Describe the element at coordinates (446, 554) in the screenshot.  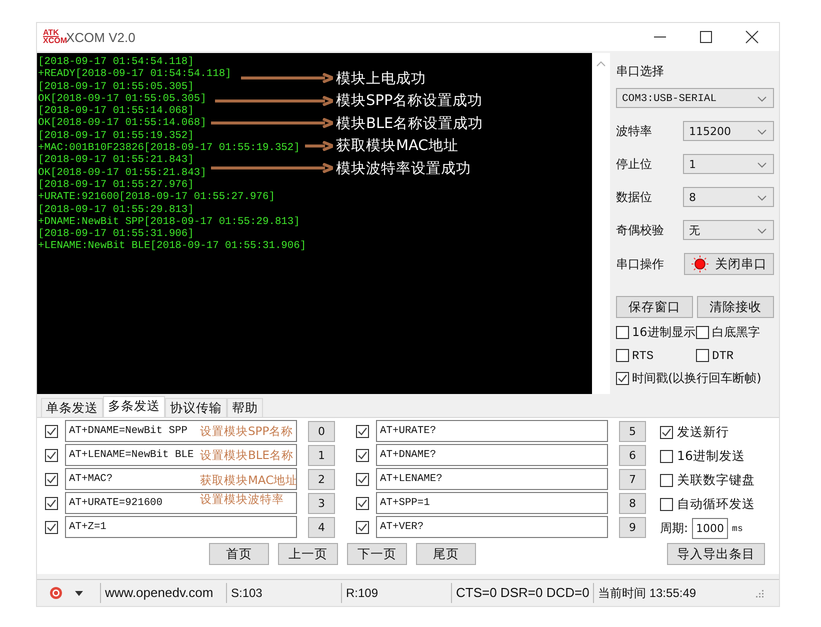
I see `page-button: 尾页` at that location.